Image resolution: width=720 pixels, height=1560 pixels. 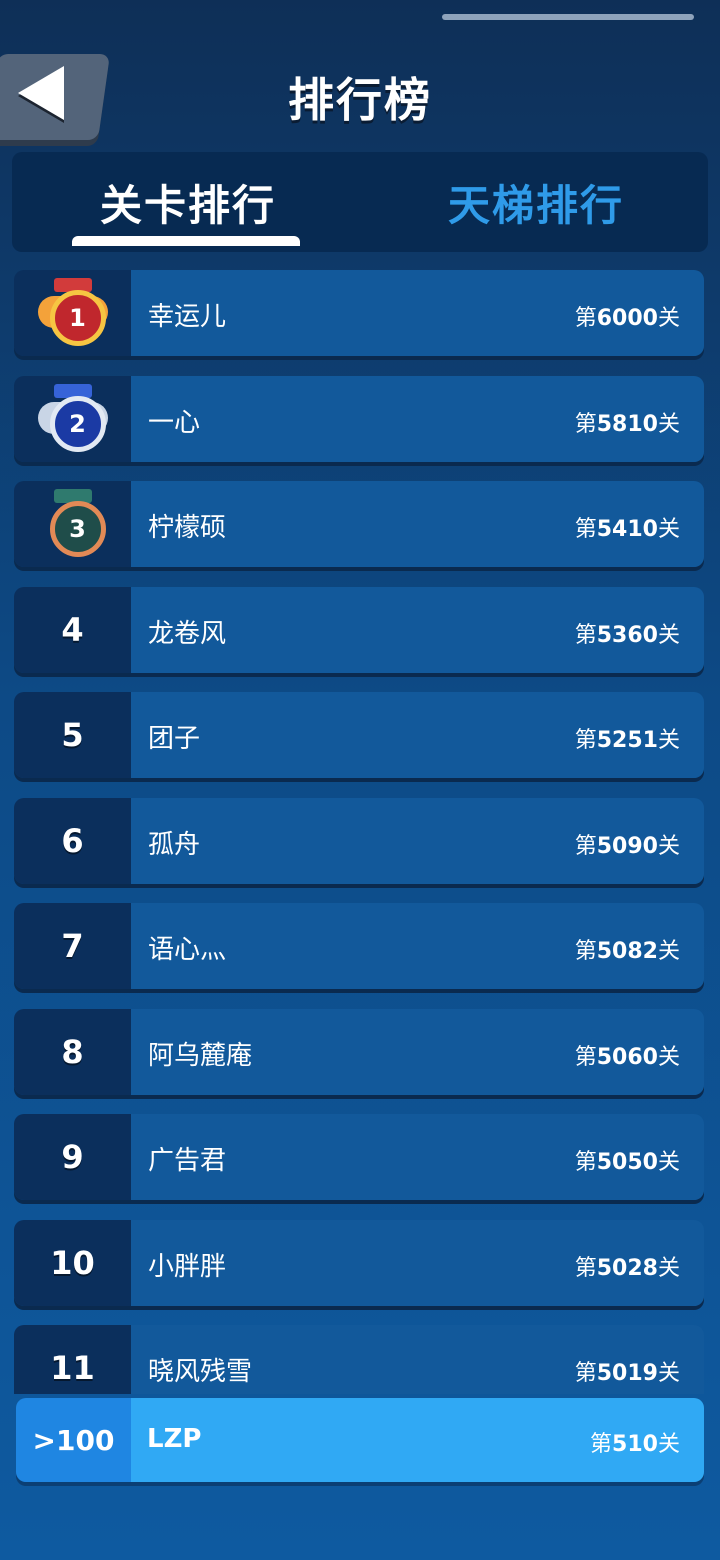 What do you see at coordinates (188, 202) in the screenshot?
I see `tab-level-ranking: 关卡排行` at bounding box center [188, 202].